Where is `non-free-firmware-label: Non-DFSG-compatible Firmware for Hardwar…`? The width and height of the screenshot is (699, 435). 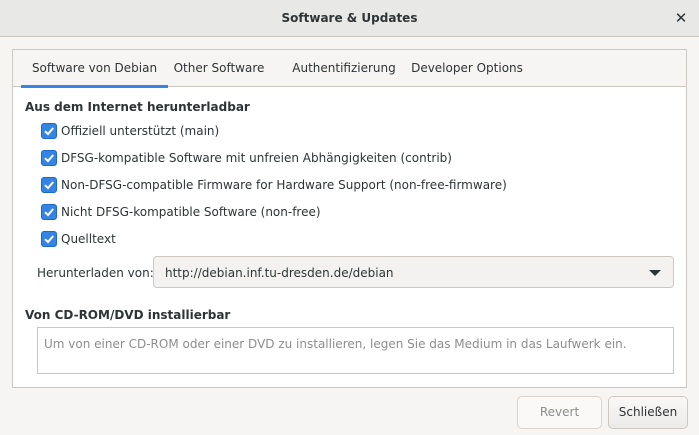 non-free-firmware-label: Non-DFSG-compatible Firmware for Hardwar… is located at coordinates (284, 185).